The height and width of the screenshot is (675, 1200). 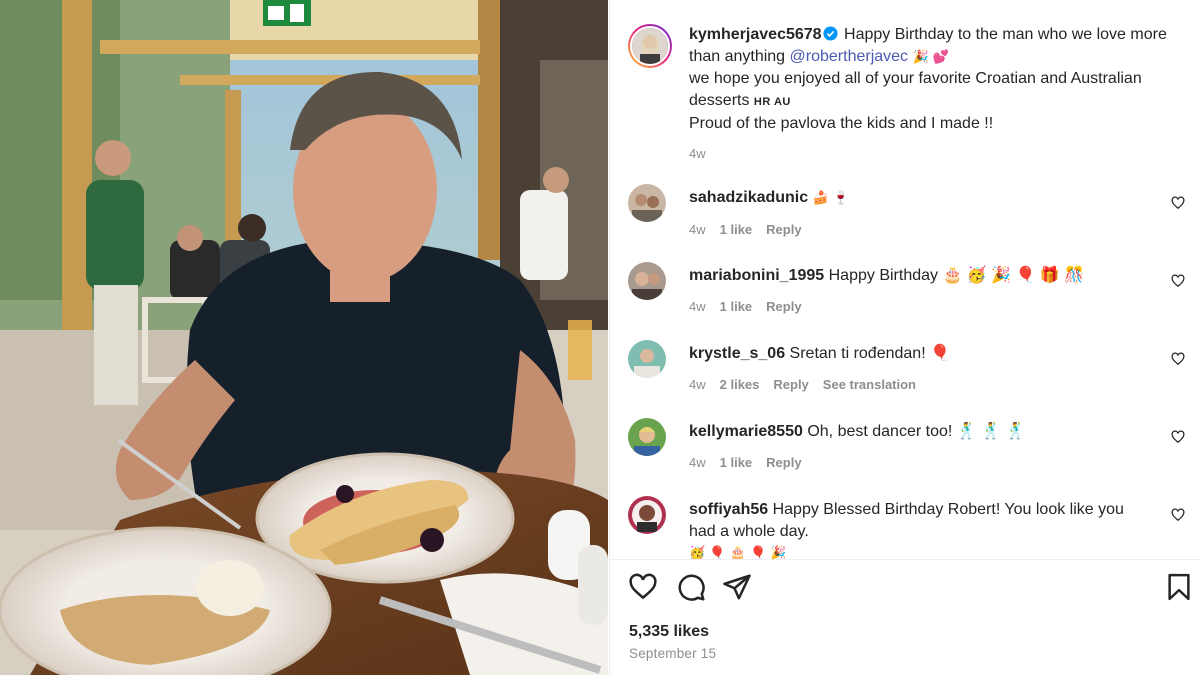 I want to click on actions-divider, so click(x=905, y=559).